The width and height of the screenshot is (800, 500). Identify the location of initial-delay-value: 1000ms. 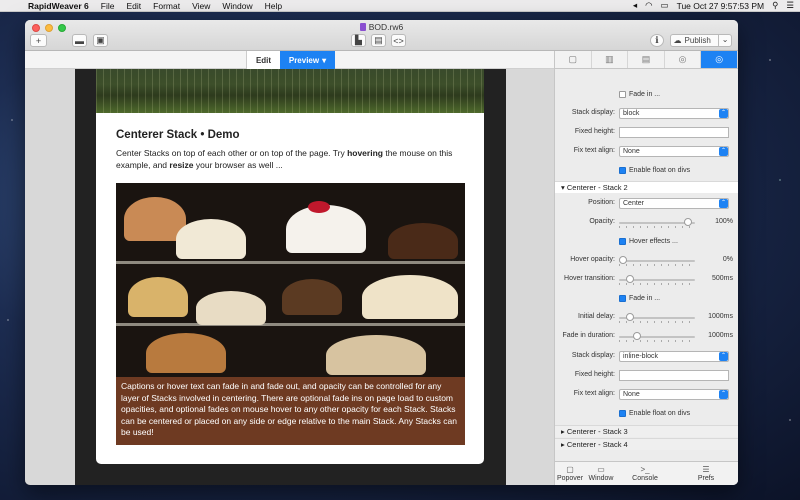
(720, 316).